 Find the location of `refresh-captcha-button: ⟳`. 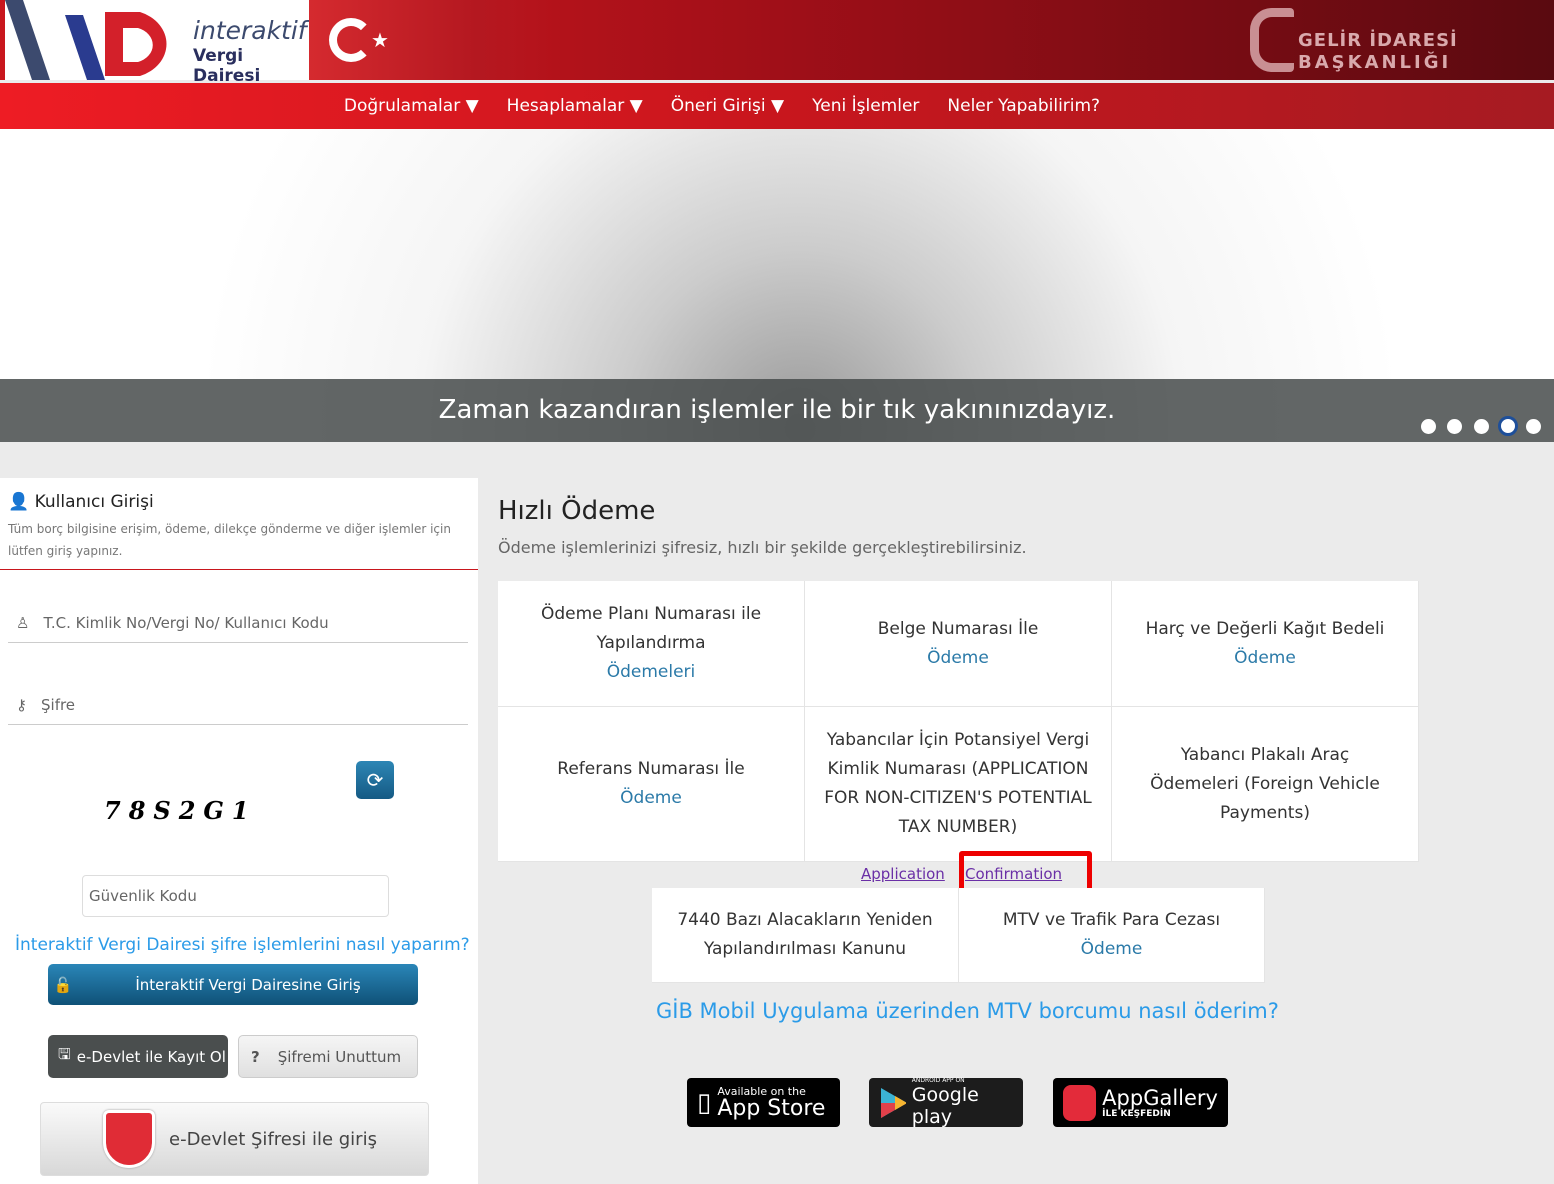

refresh-captcha-button: ⟳ is located at coordinates (375, 780).